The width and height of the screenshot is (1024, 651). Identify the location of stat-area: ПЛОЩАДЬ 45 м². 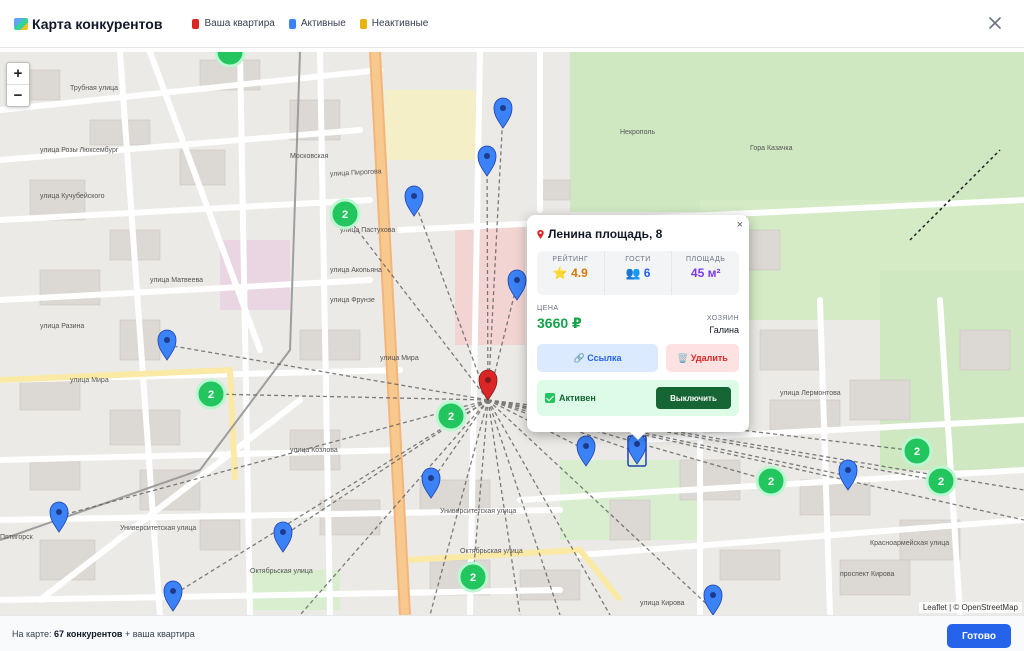
(705, 273).